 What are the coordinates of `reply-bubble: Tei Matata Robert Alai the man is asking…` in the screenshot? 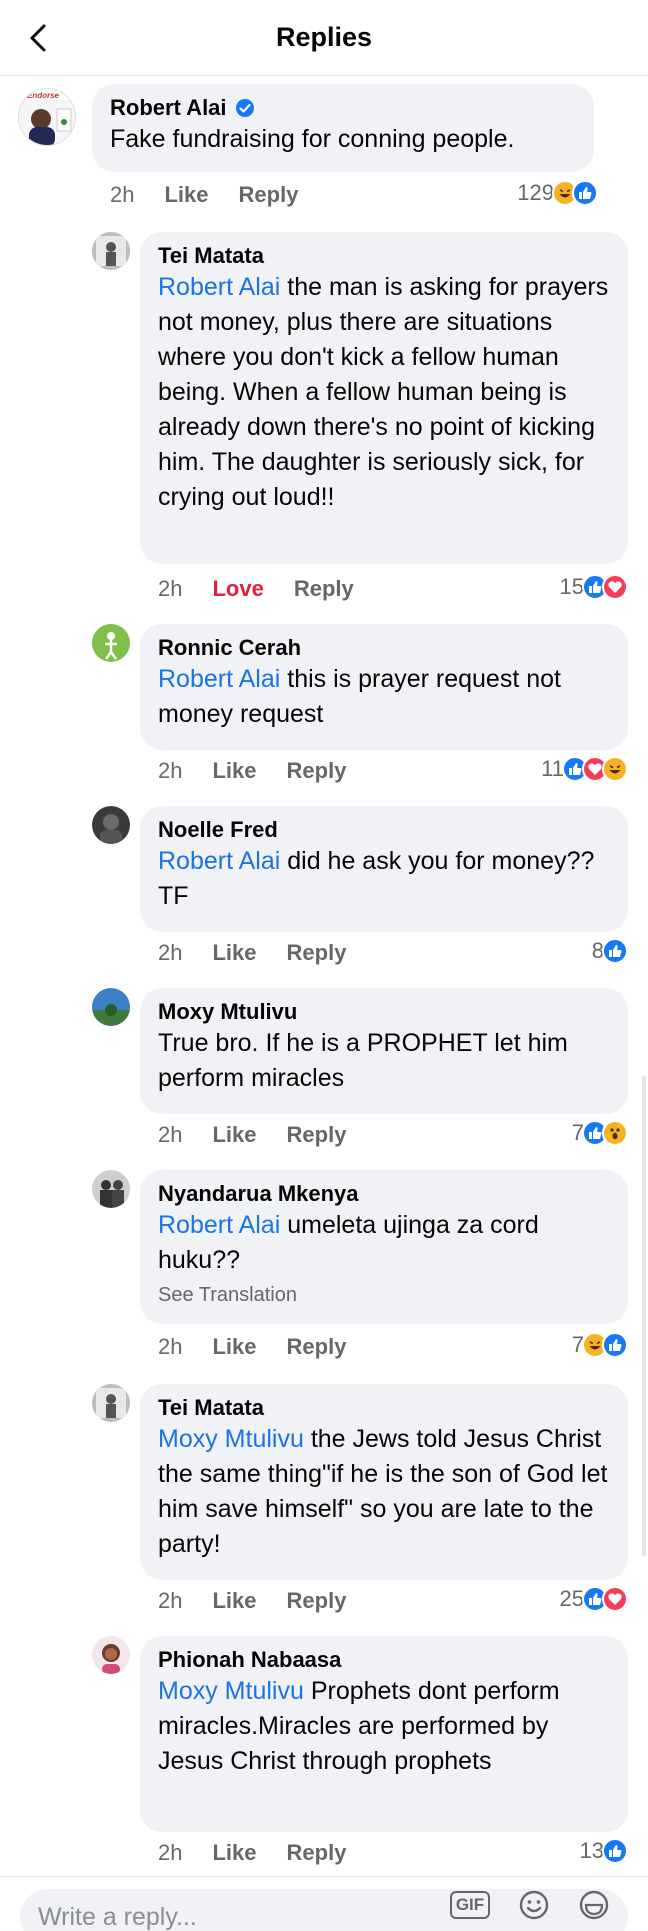 It's located at (384, 398).